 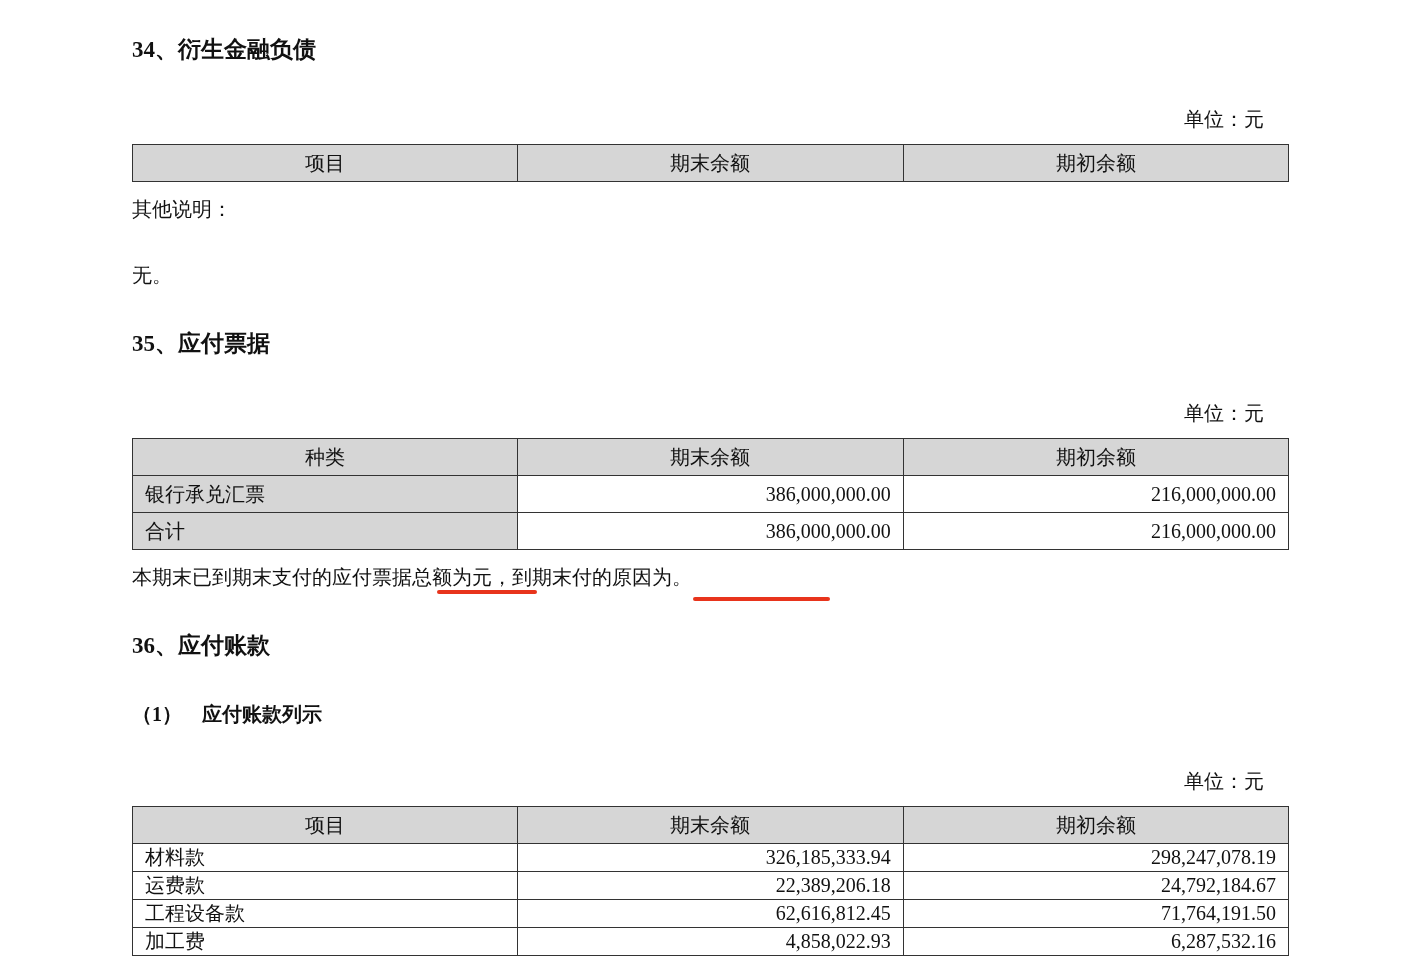 What do you see at coordinates (325, 857) in the screenshot?
I see `table-cell: 材料款` at bounding box center [325, 857].